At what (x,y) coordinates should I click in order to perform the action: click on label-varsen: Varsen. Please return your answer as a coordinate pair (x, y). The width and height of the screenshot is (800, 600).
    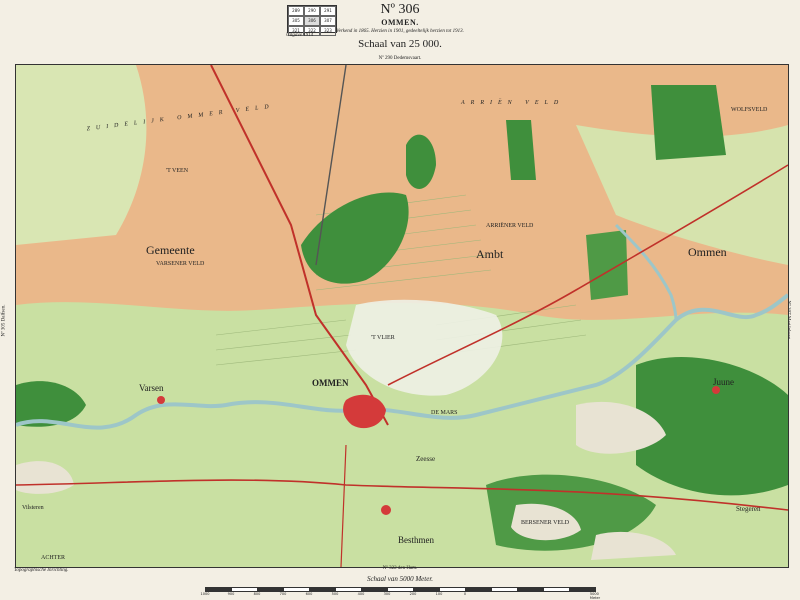
    Looking at the image, I should click on (151, 388).